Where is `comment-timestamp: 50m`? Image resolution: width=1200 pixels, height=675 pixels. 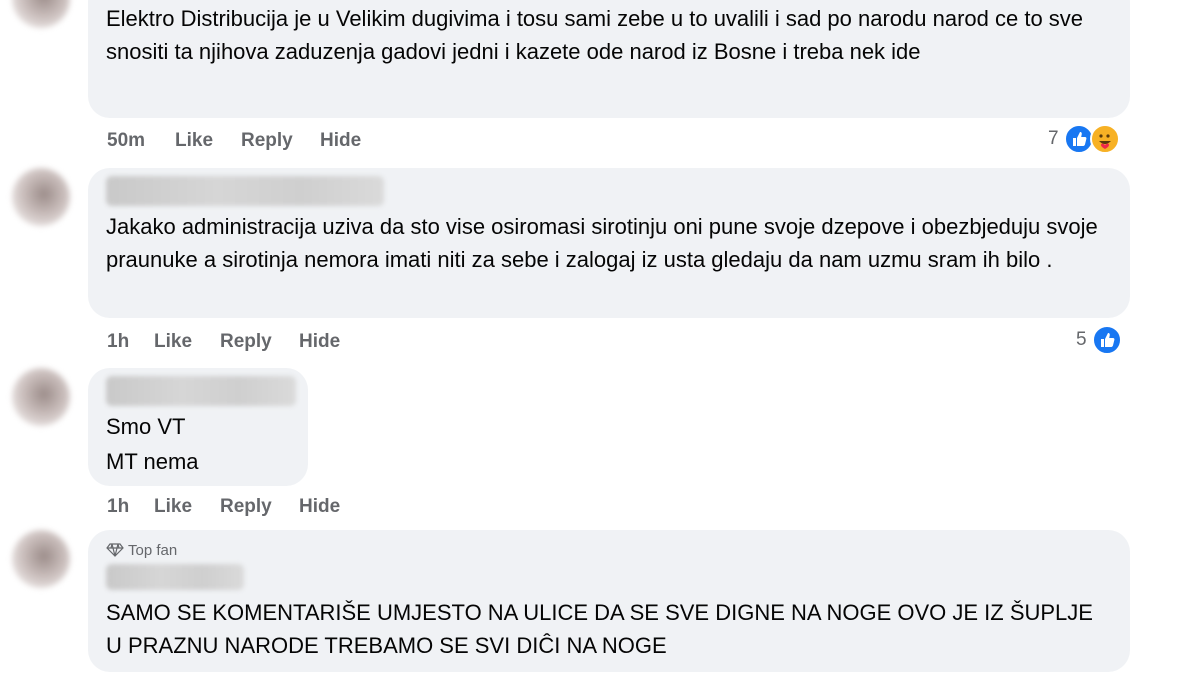 comment-timestamp: 50m is located at coordinates (126, 141).